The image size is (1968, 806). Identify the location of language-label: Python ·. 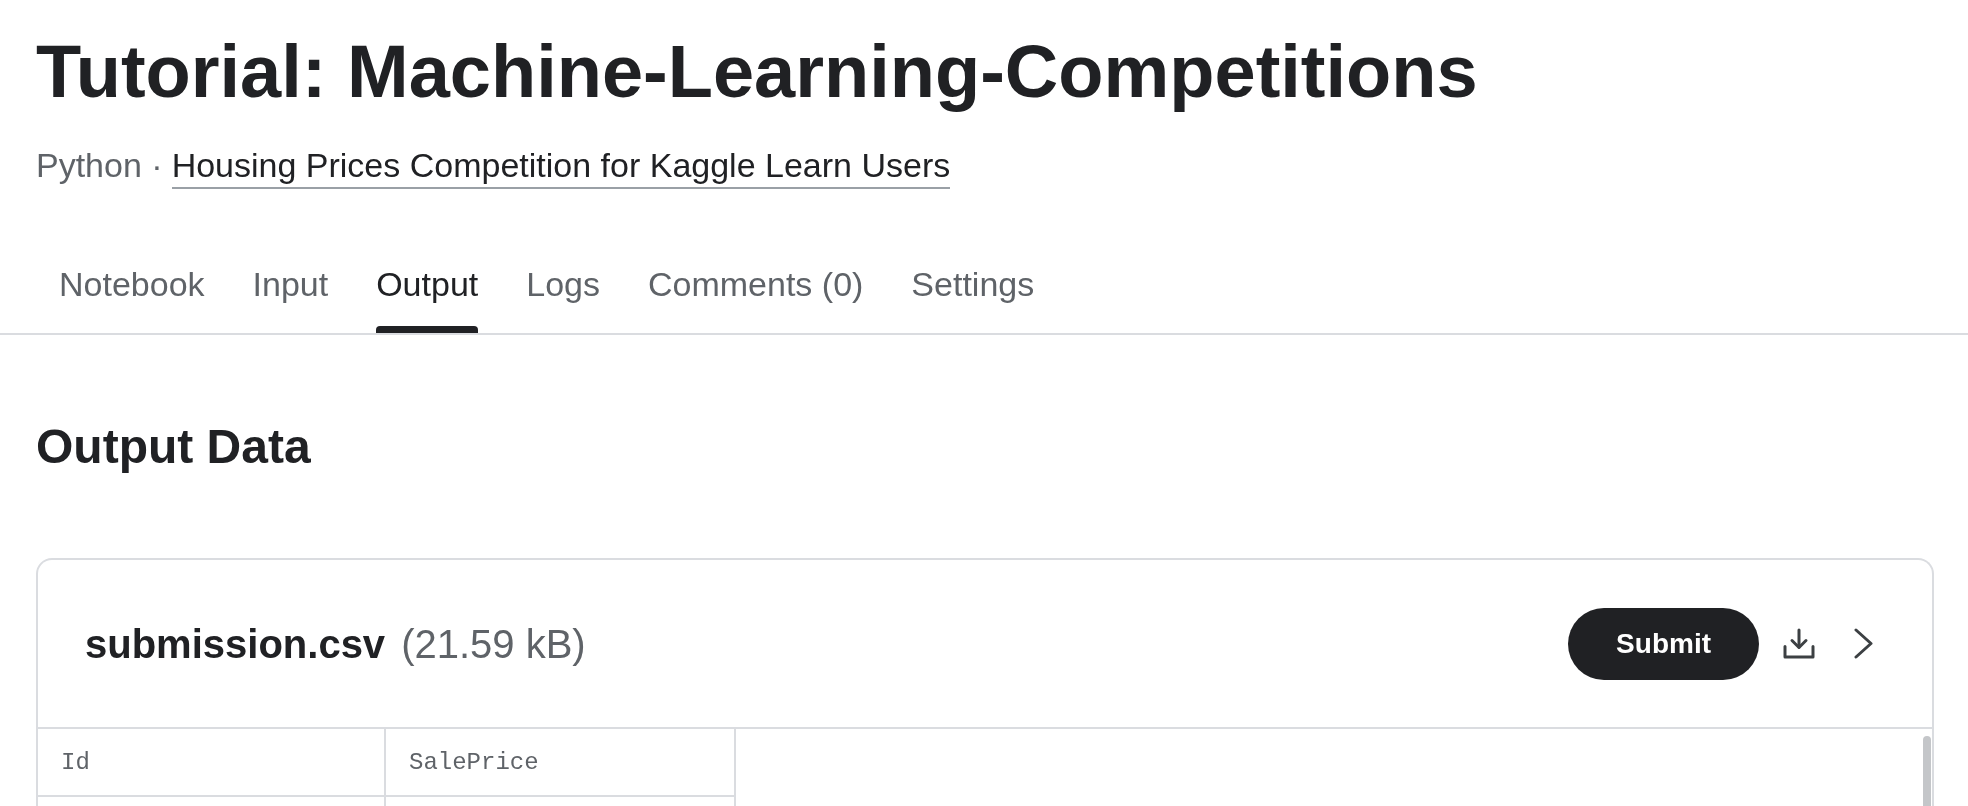
(99, 165).